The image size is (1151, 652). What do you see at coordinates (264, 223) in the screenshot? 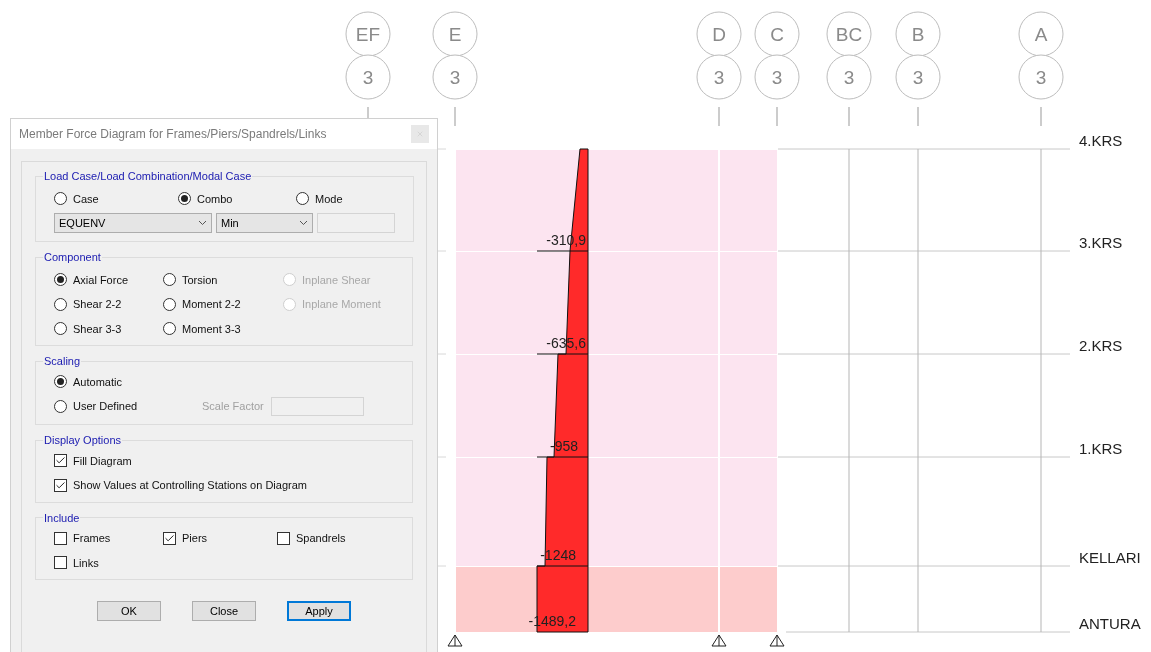
I see `dropdown: Min` at bounding box center [264, 223].